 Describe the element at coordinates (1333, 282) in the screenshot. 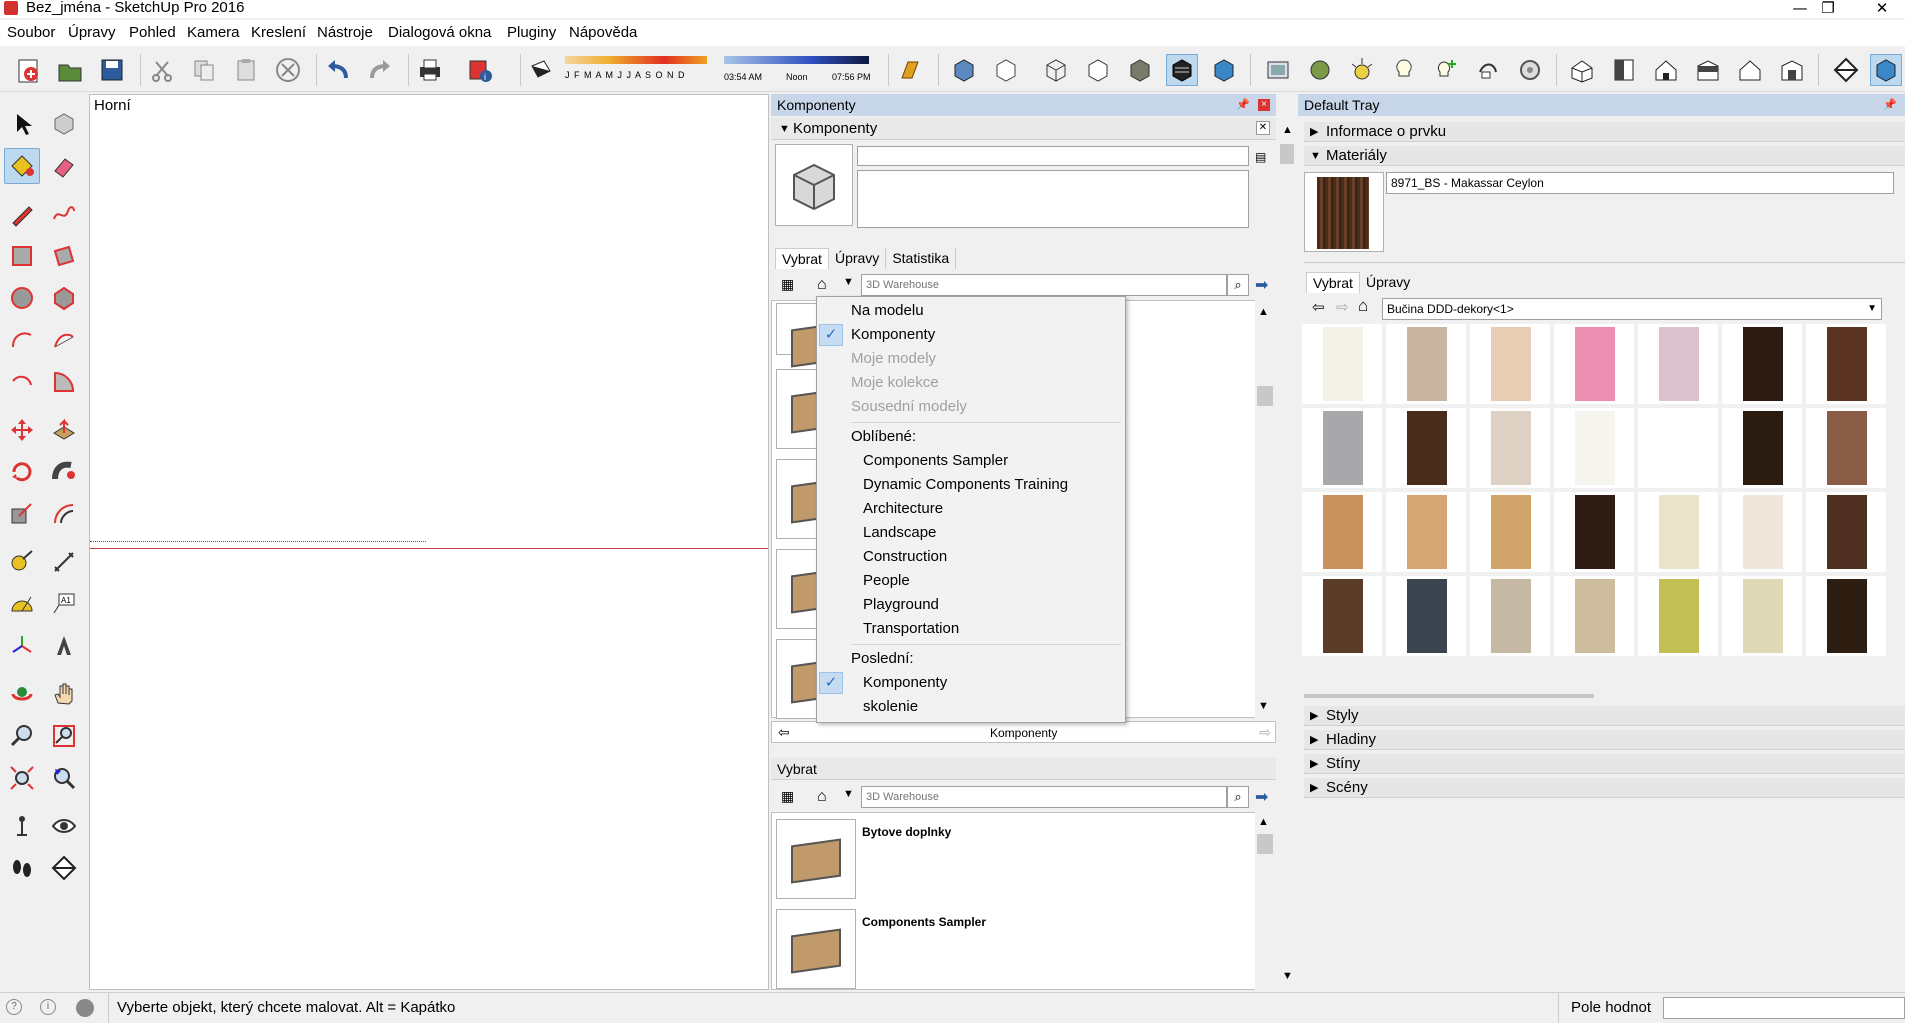

I see `tab-material-vybrat: Vybrat` at that location.